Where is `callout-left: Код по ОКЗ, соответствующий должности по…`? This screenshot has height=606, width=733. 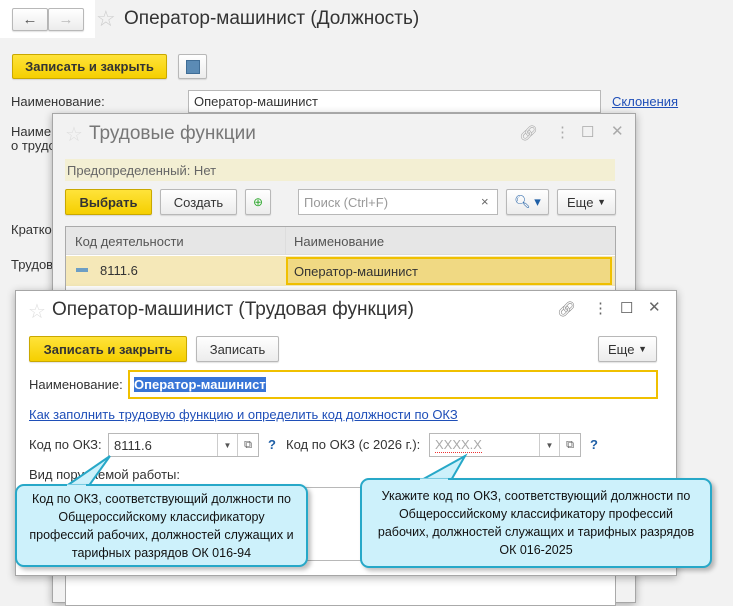 callout-left: Код по ОКЗ, соответствующий должности по… is located at coordinates (161, 525).